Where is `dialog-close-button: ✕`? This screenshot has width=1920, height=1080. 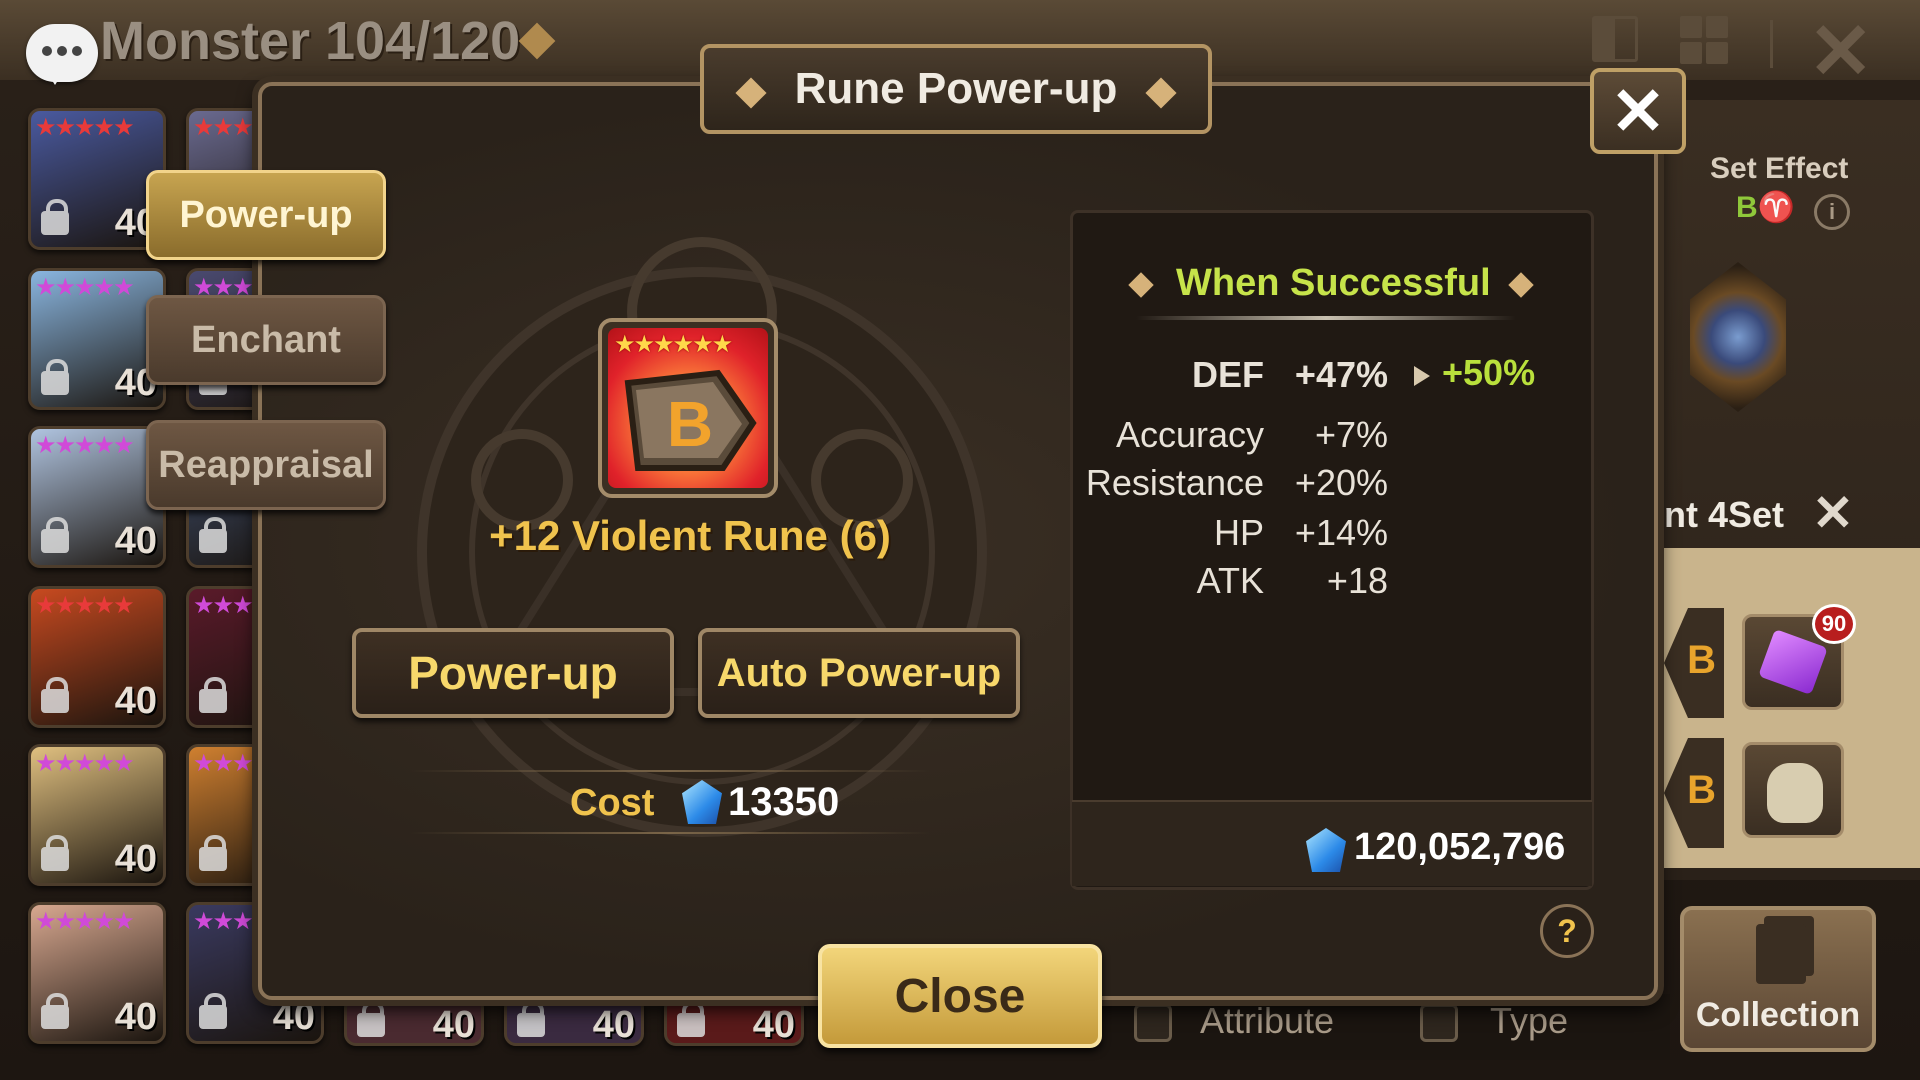
dialog-close-button: ✕ is located at coordinates (1638, 111).